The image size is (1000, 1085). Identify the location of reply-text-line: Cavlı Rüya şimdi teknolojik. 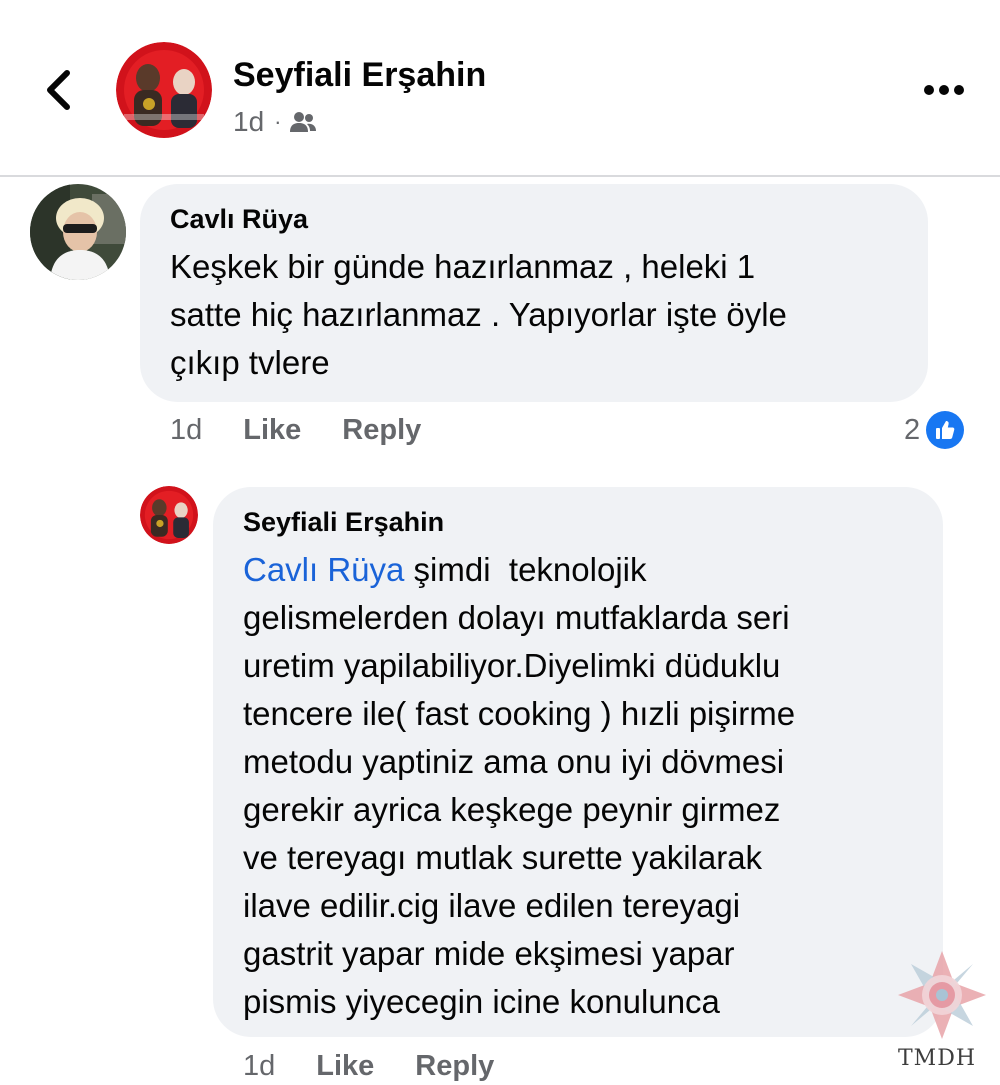
(578, 570).